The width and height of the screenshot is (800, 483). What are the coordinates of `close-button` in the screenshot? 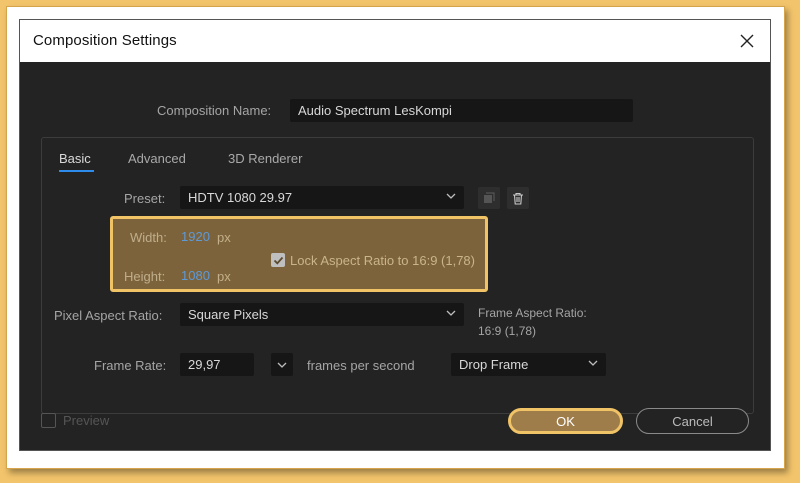 It's located at (747, 41).